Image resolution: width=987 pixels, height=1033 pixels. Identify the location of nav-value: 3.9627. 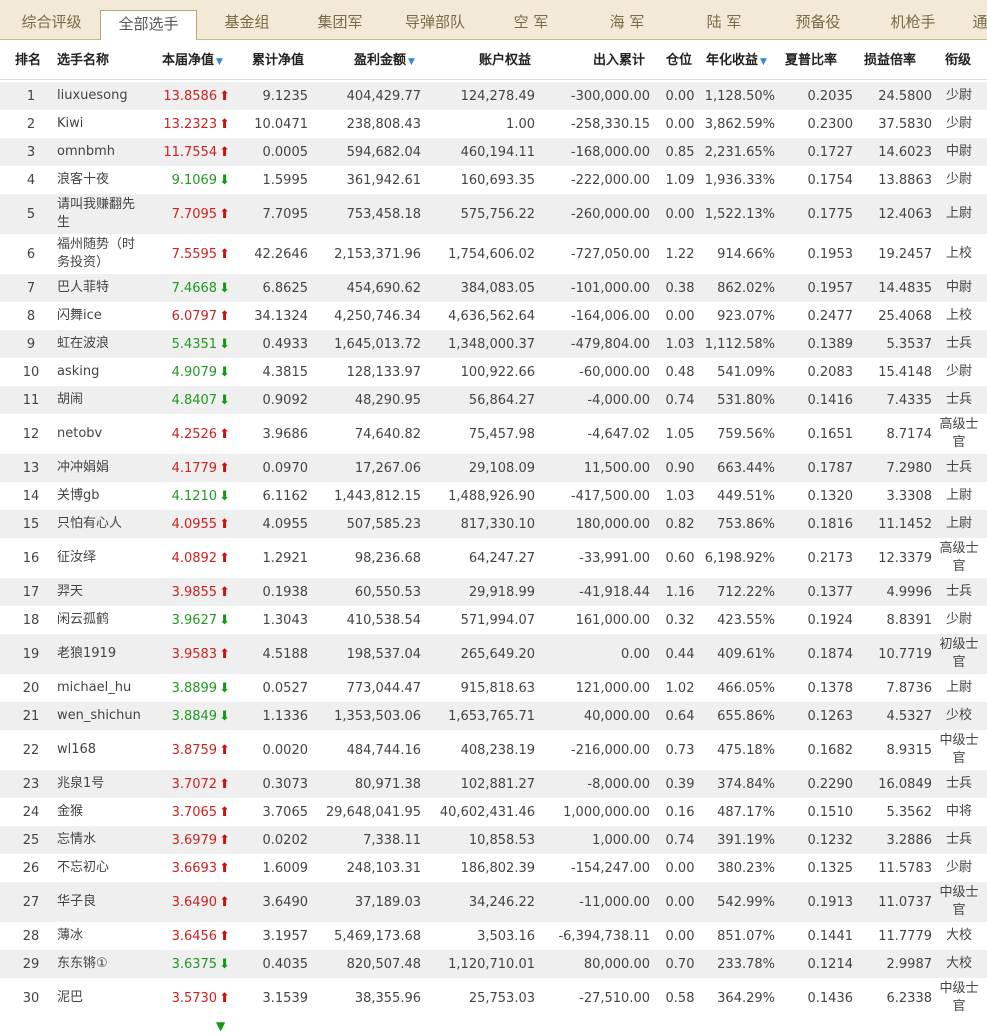
(194, 620).